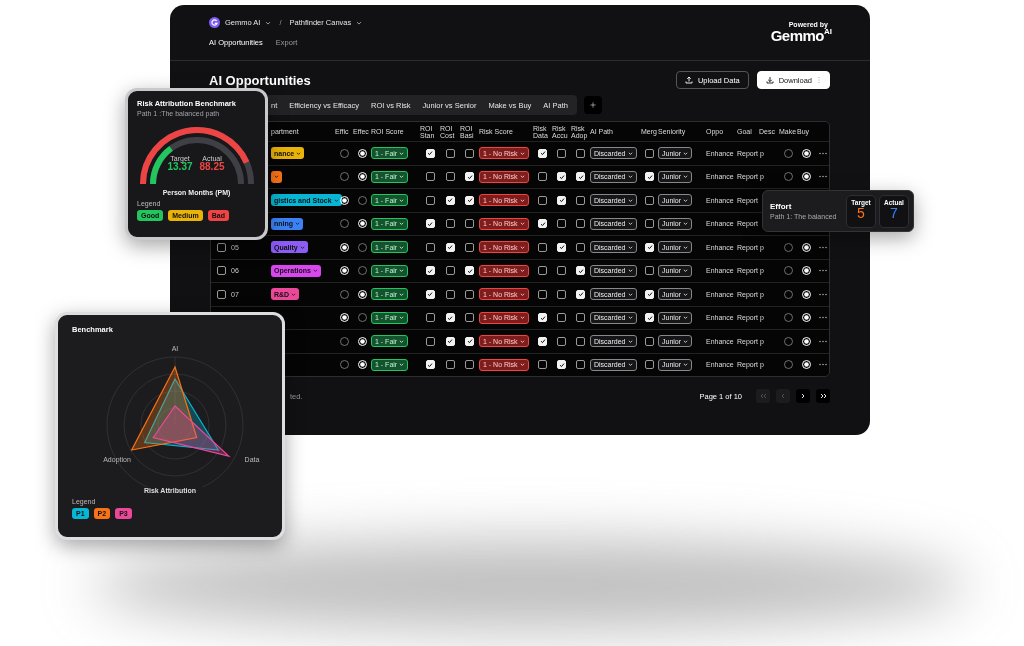  I want to click on last-page-button, so click(823, 396).